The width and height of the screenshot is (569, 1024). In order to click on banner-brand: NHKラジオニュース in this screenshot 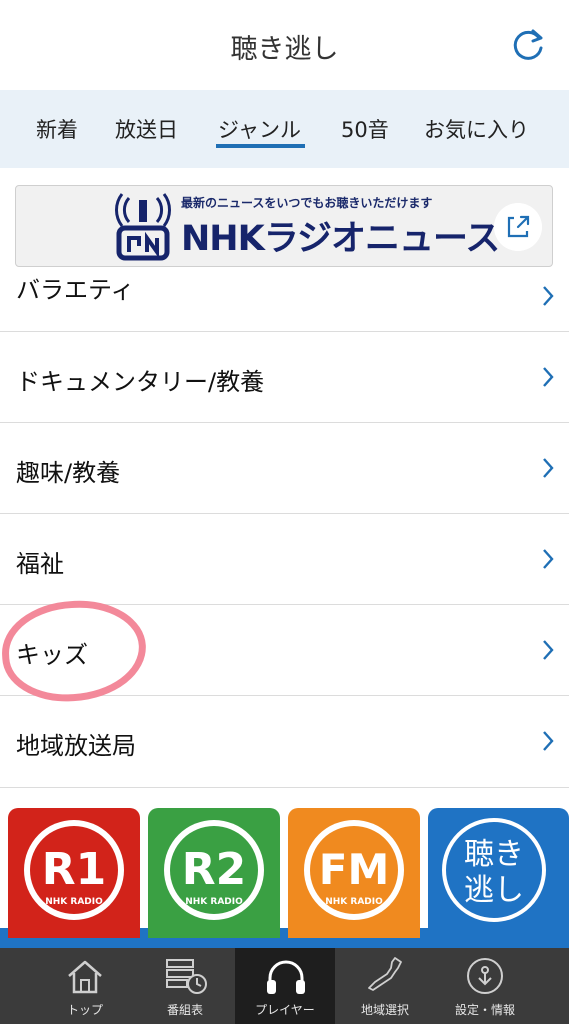, I will do `click(340, 239)`.